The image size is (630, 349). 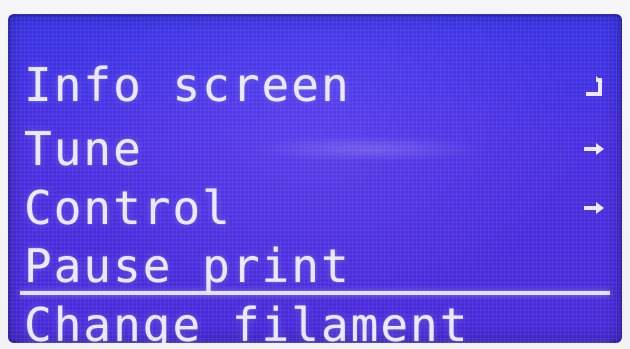 I want to click on menu-item-control: Control, so click(x=319, y=208).